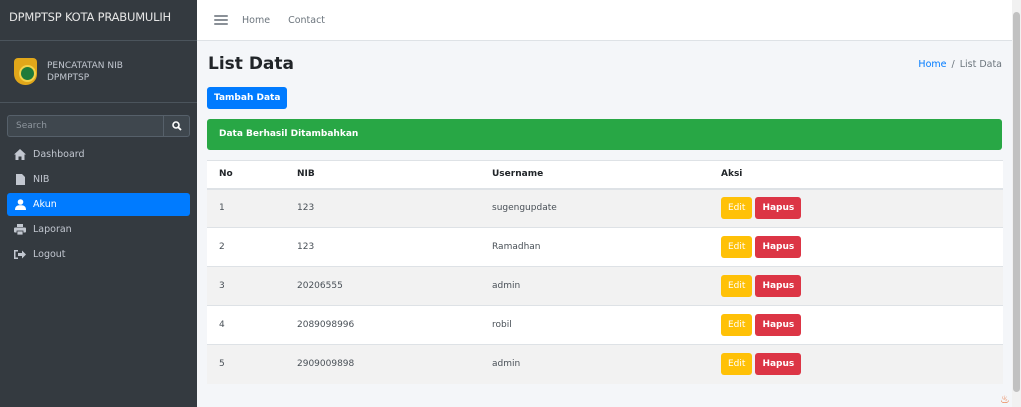  Describe the element at coordinates (306, 20) in the screenshot. I see `topnav-contact-link: Contact` at that location.